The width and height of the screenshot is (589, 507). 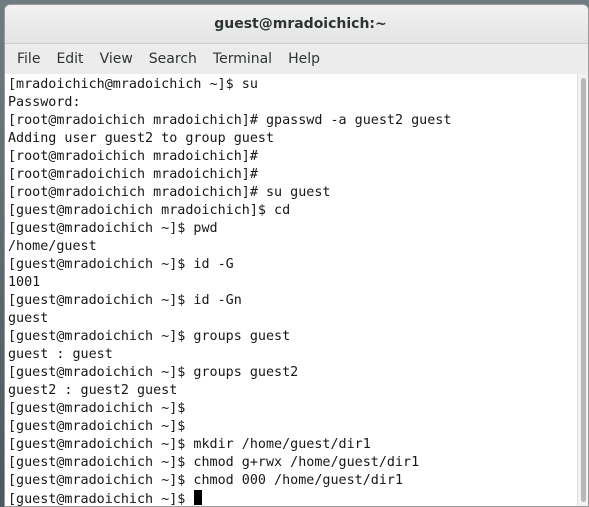 What do you see at coordinates (173, 59) in the screenshot?
I see `menu-search: Search` at bounding box center [173, 59].